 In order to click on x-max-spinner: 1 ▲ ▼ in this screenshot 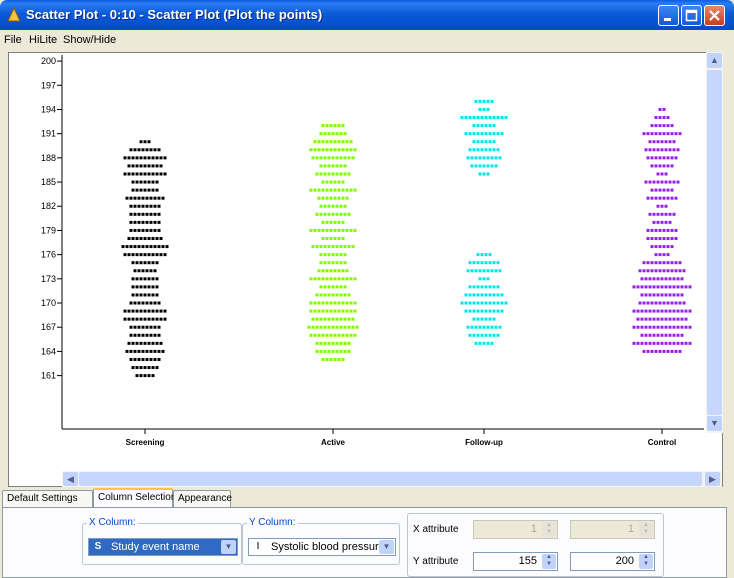, I will do `click(612, 529)`.